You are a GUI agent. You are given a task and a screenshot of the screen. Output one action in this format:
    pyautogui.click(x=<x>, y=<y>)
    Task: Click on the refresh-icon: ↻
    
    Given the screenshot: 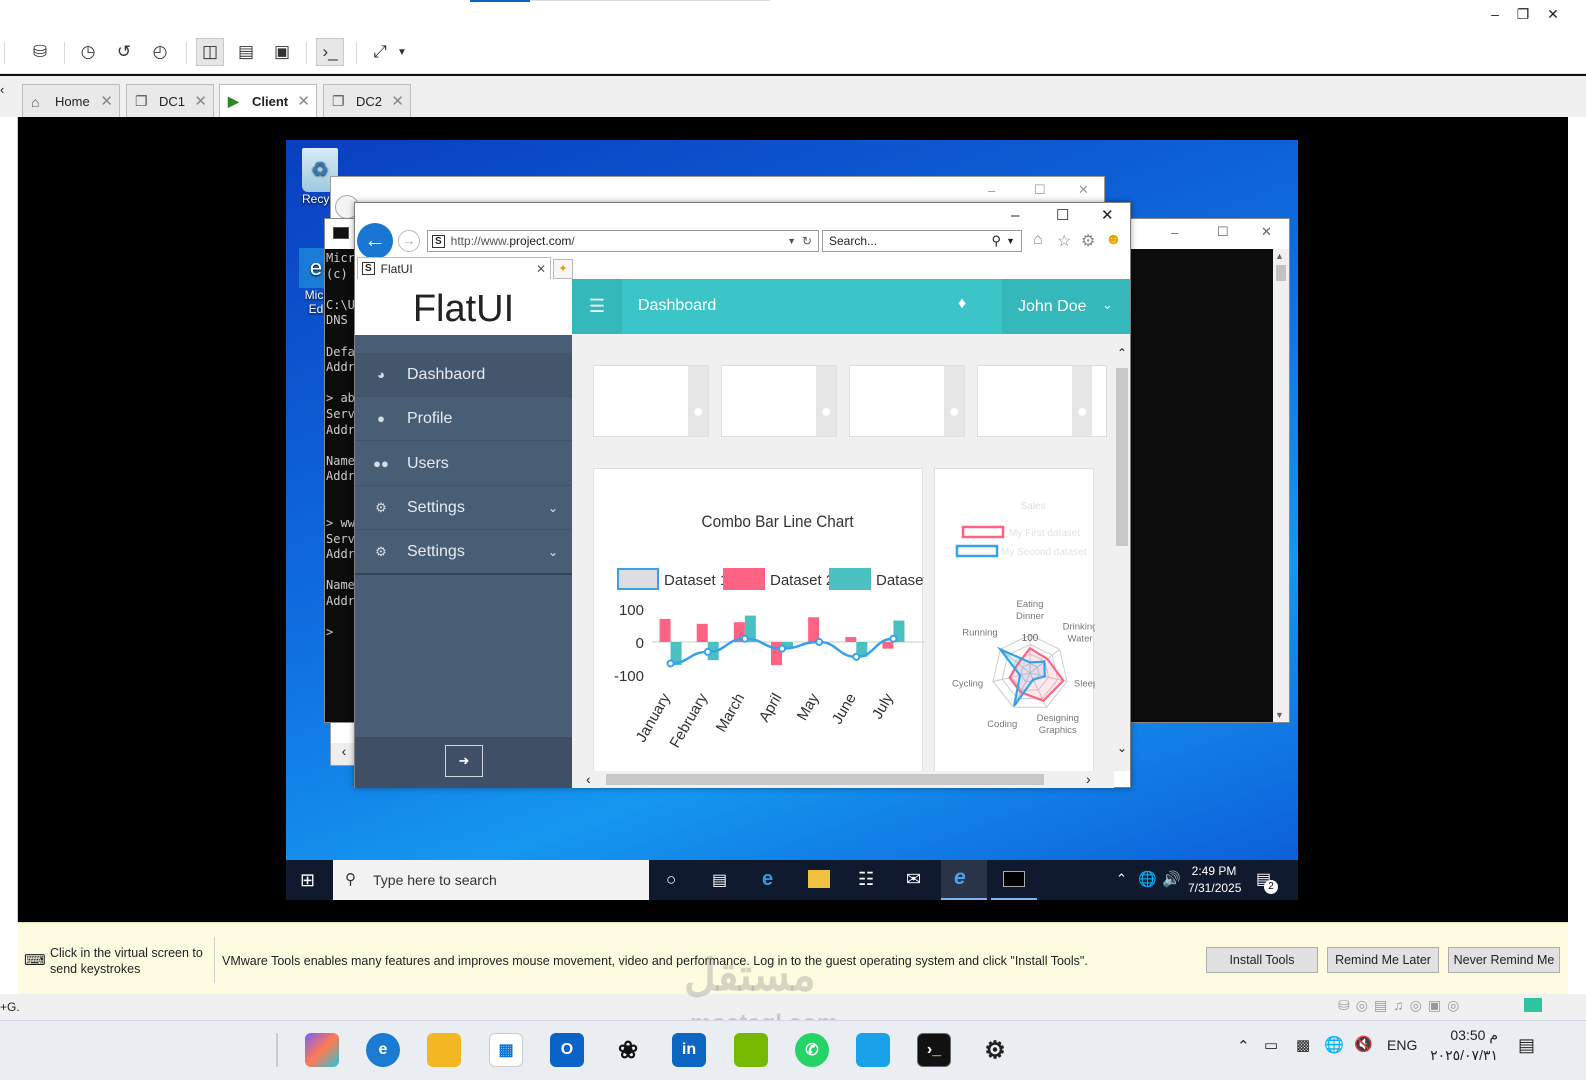 What is the action you would take?
    pyautogui.click(x=807, y=241)
    